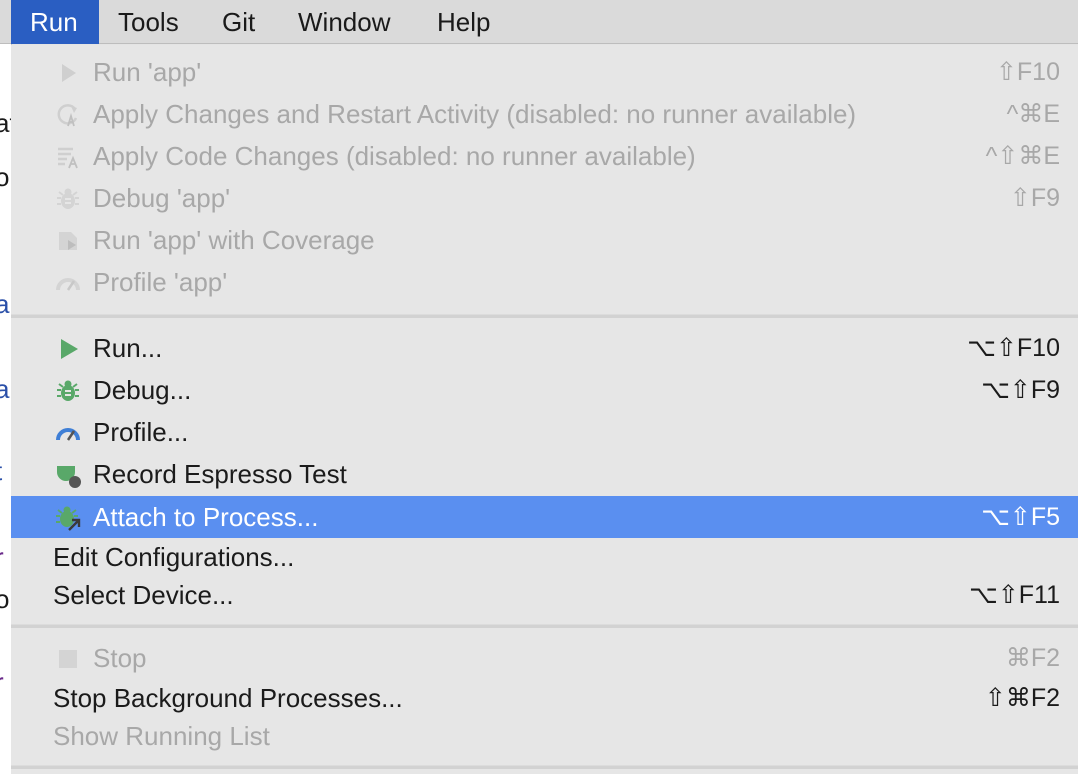 This screenshot has width=1078, height=774. What do you see at coordinates (544, 282) in the screenshot?
I see `menu-item-profile-app: Profile 'app'` at bounding box center [544, 282].